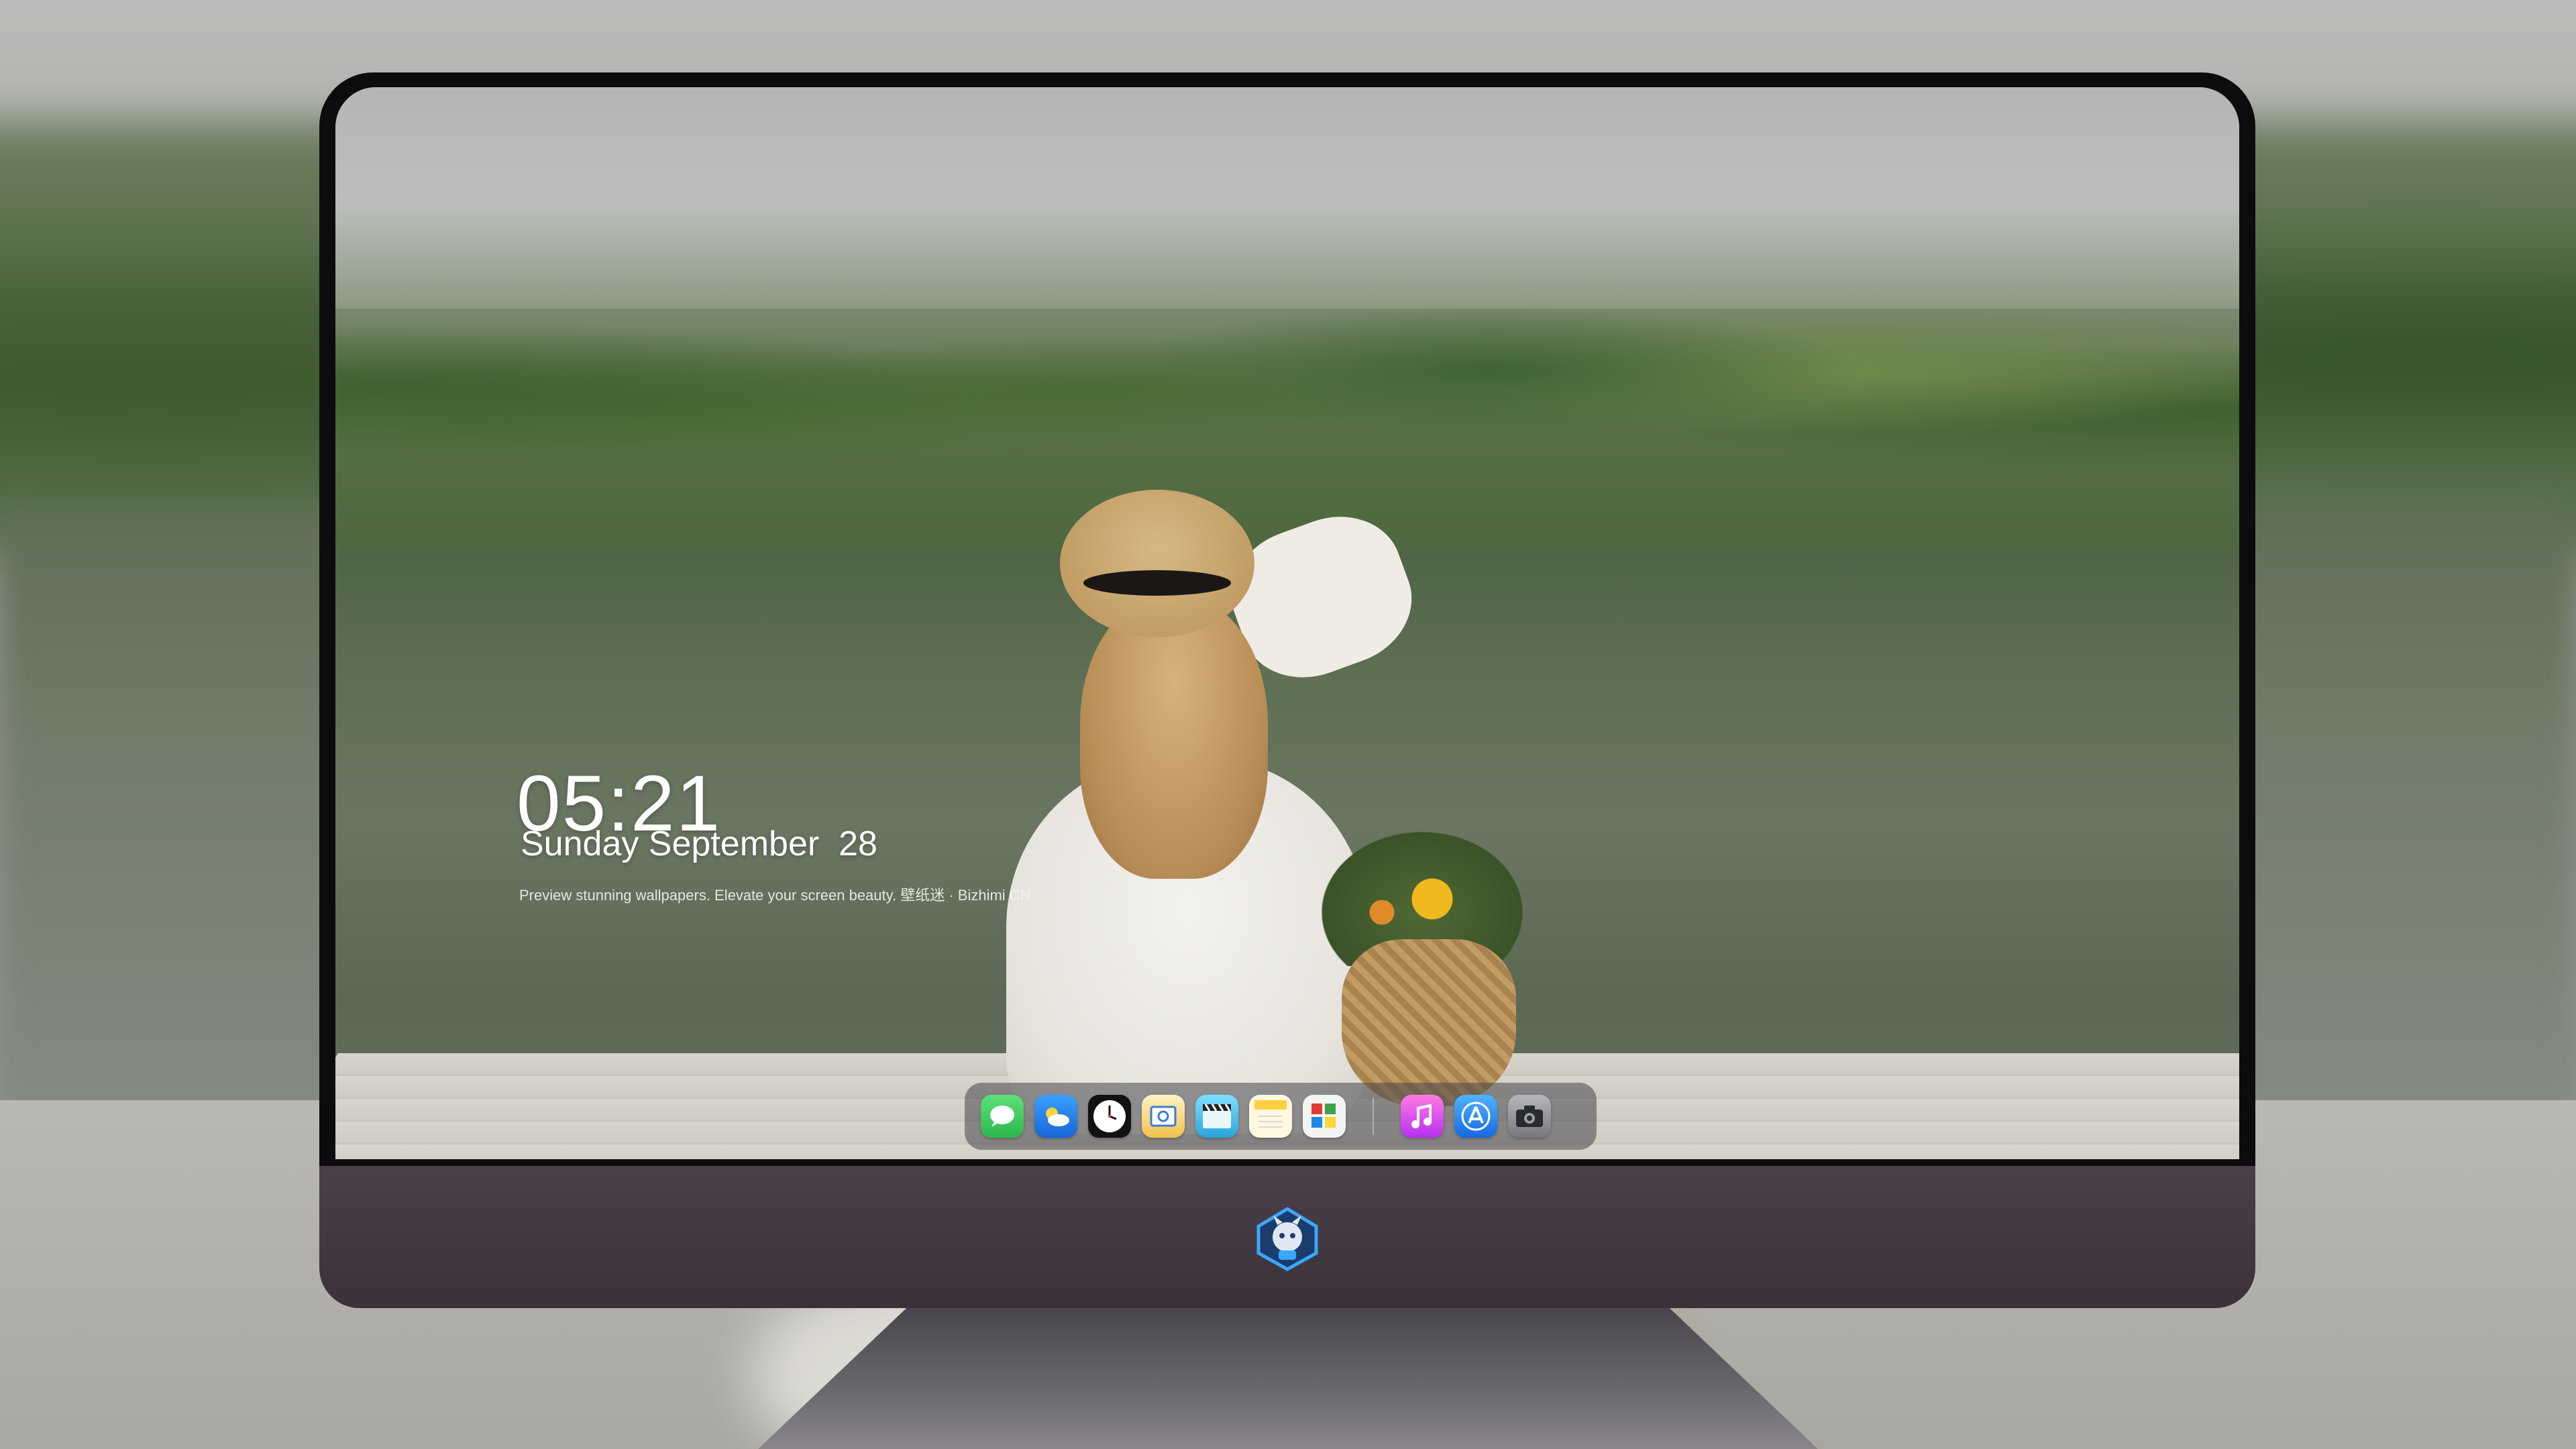 Image resolution: width=2576 pixels, height=1449 pixels. Describe the element at coordinates (1163, 1116) in the screenshot. I see `preview-icon` at that location.